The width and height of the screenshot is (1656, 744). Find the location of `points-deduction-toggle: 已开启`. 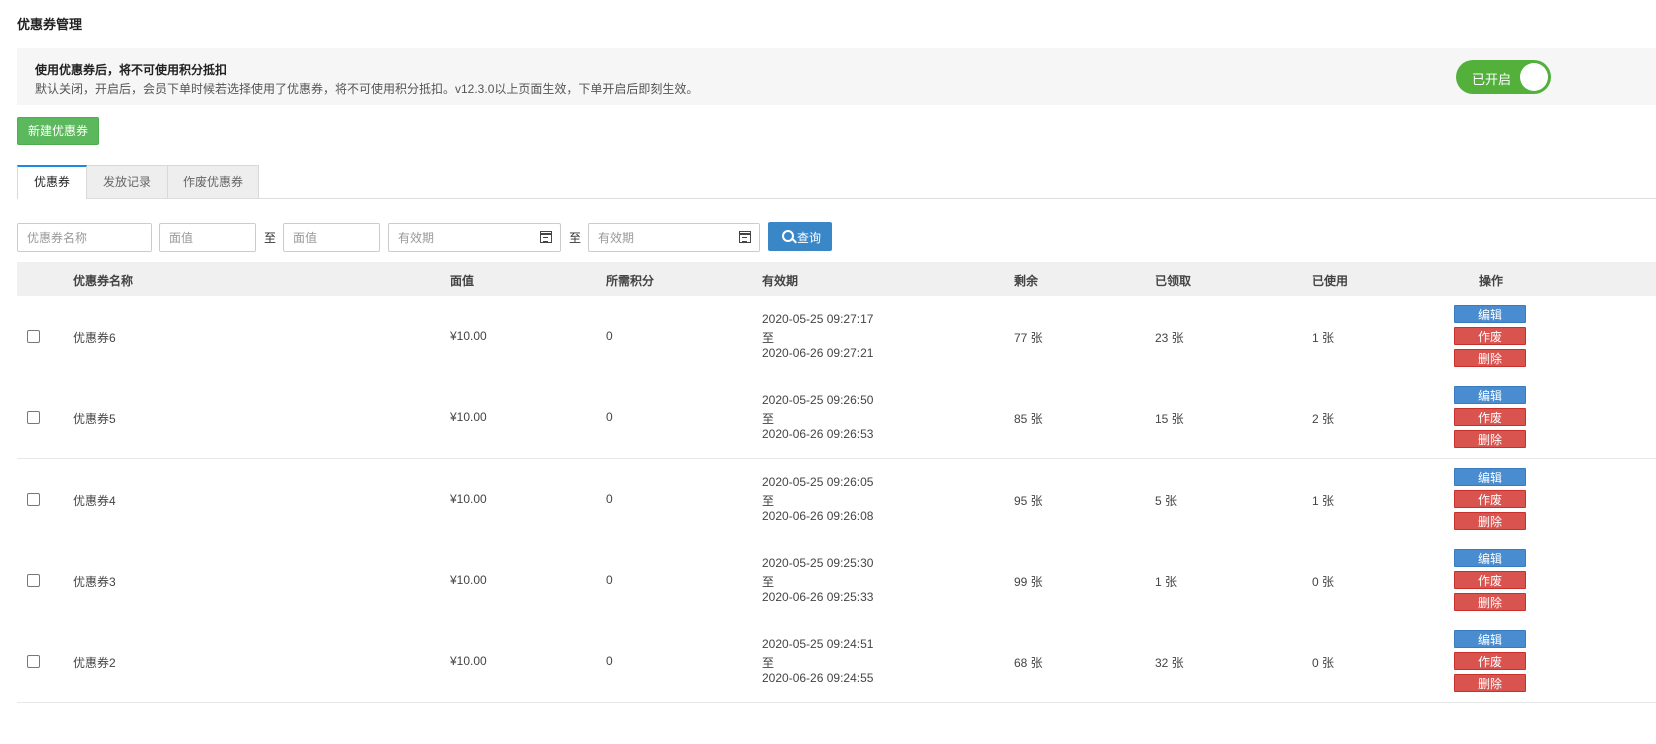

points-deduction-toggle: 已开启 is located at coordinates (1503, 77).